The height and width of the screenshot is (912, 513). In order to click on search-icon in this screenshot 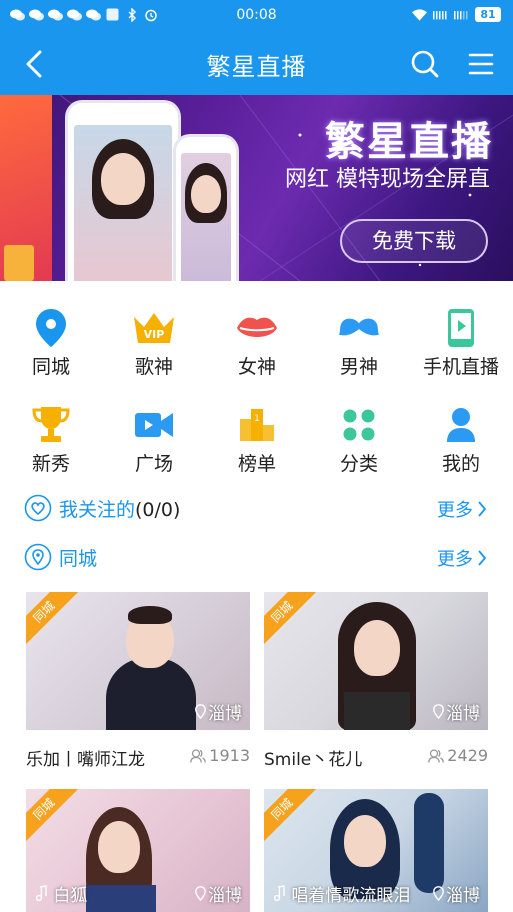, I will do `click(425, 64)`.